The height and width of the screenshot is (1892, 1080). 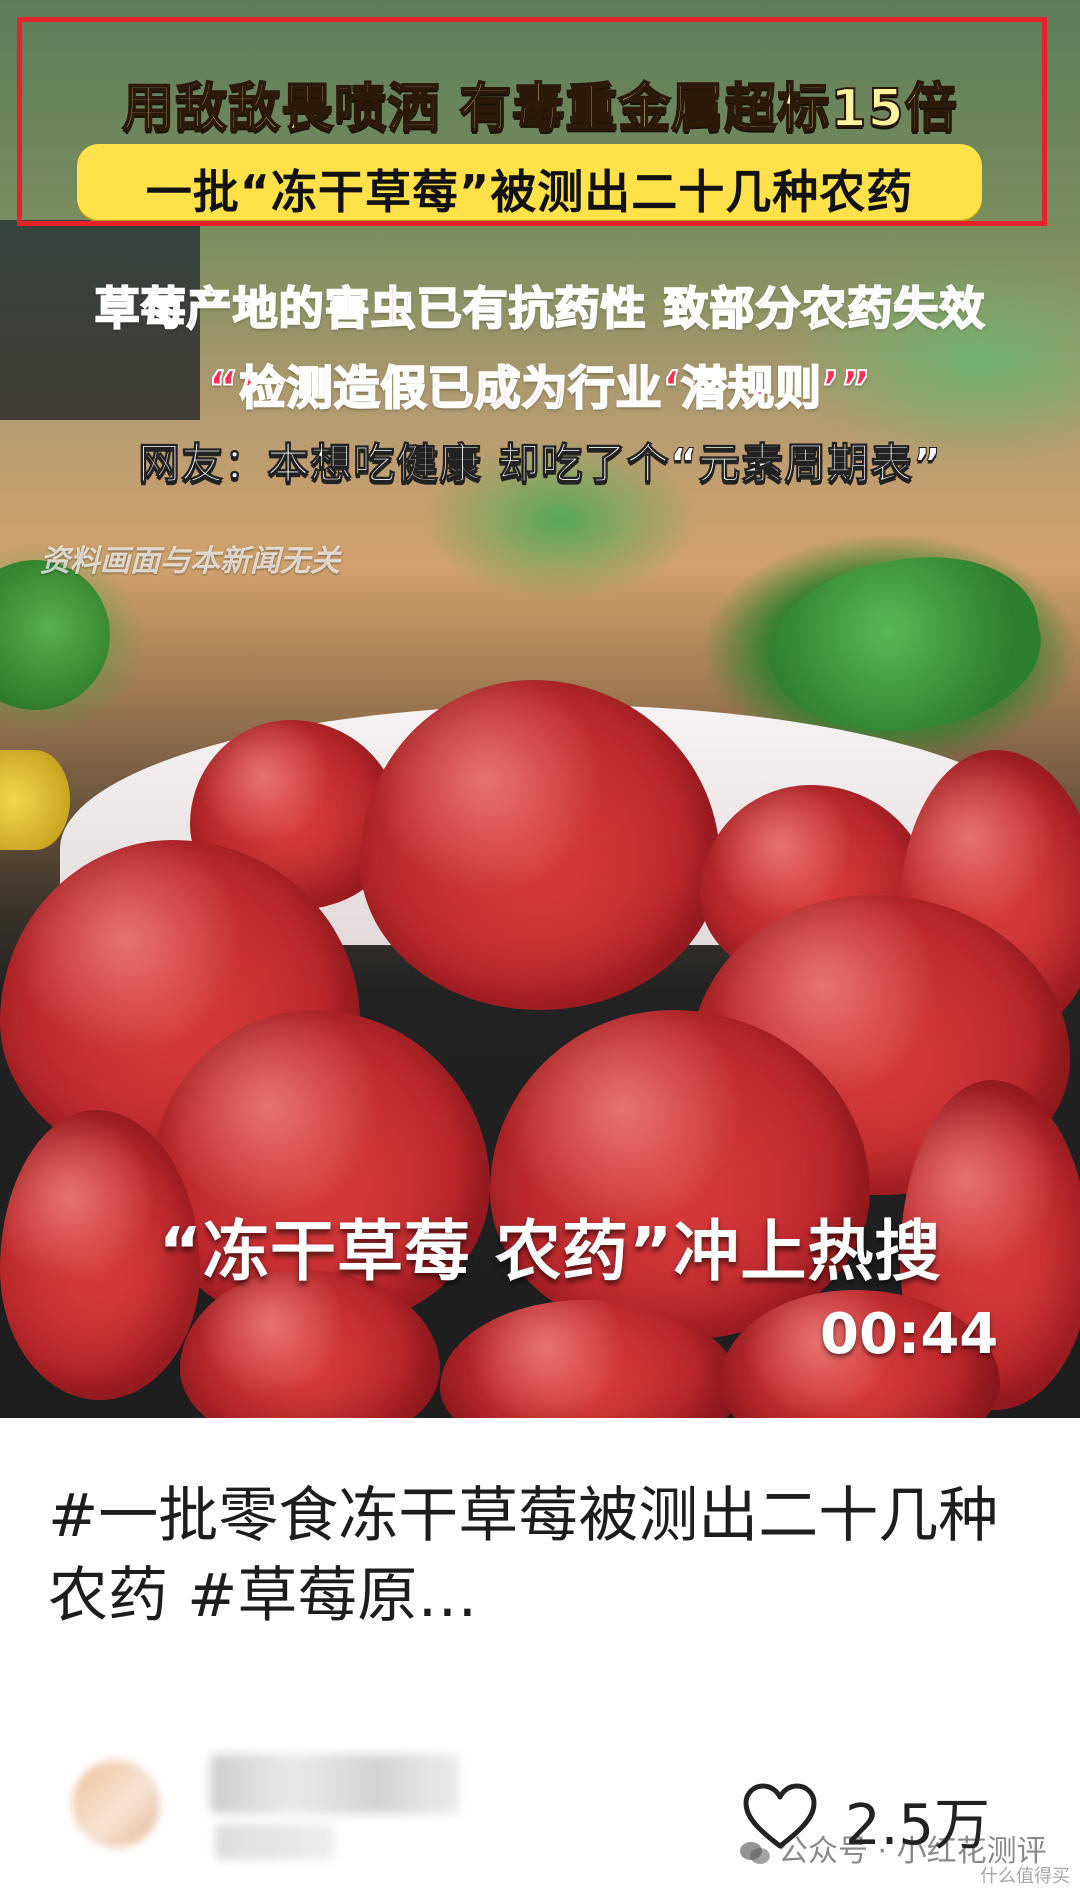 I want to click on avatar, so click(x=116, y=1804).